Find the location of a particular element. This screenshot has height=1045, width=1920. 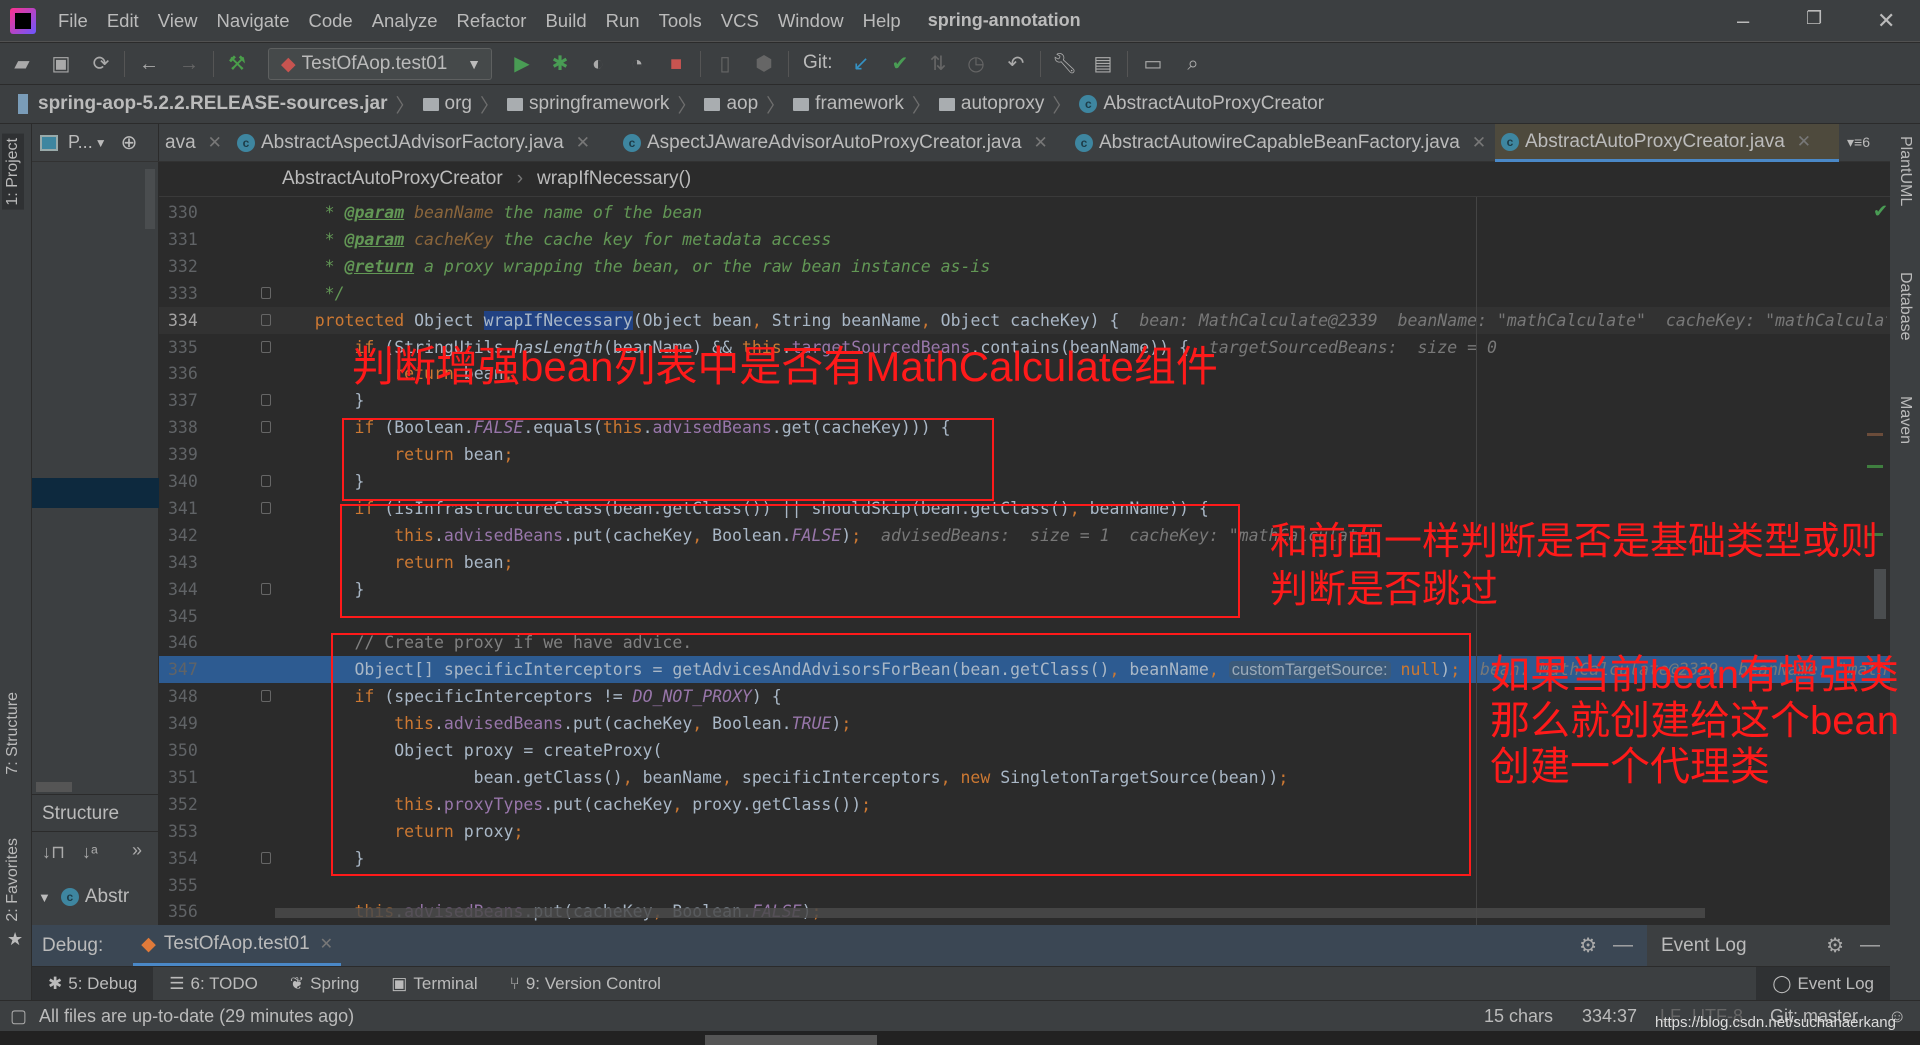

line-number: 350 is located at coordinates (188, 750).